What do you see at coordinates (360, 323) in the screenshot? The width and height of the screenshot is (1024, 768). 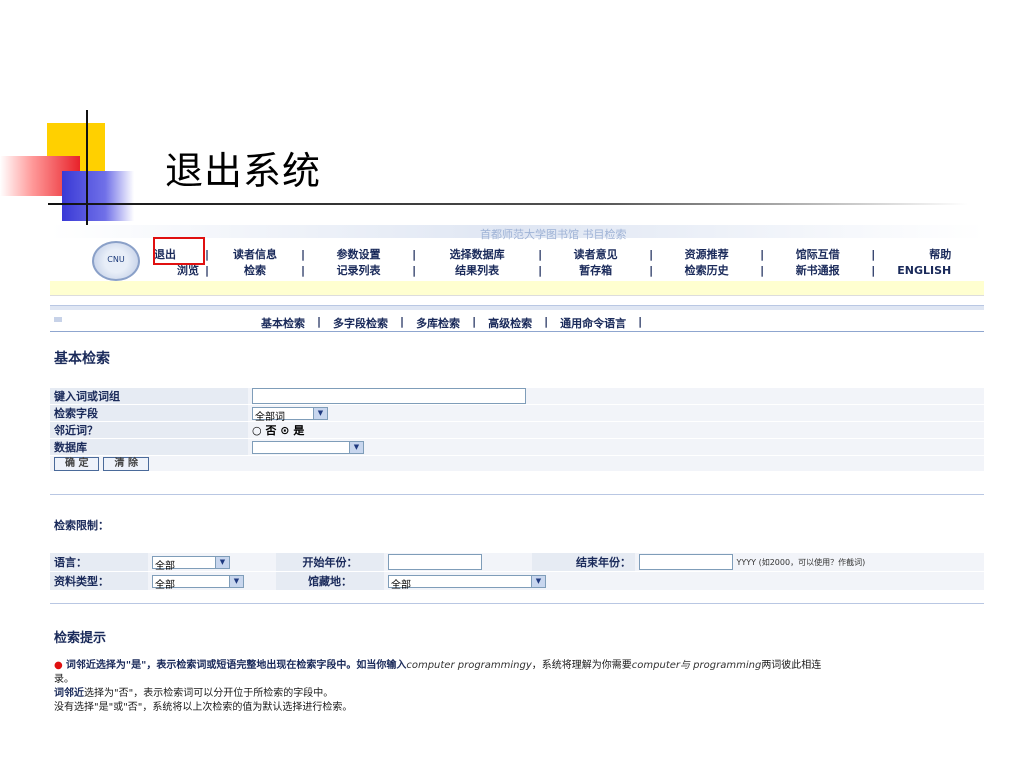 I see `tab-multi-field: 多字段检索` at bounding box center [360, 323].